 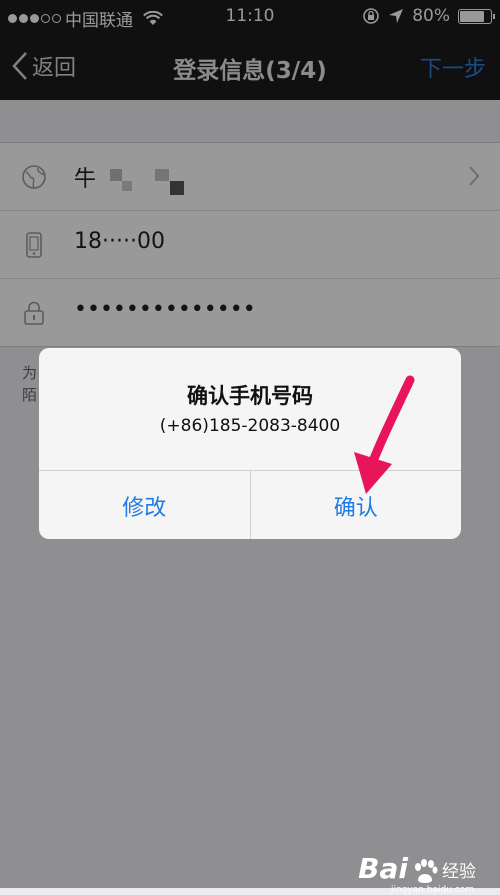 I want to click on watermark-suffix: 经验, so click(x=459, y=872).